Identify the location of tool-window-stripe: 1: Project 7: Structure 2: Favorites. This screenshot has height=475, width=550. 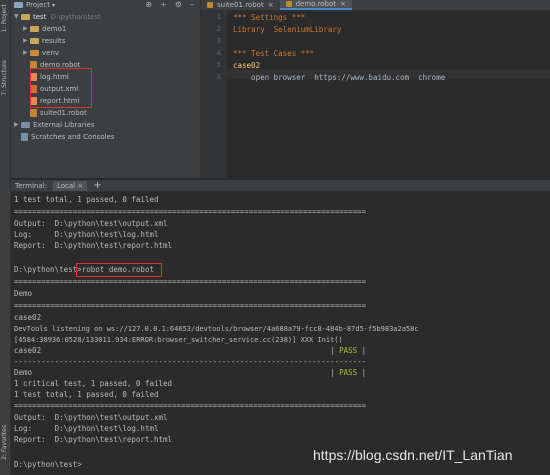
(5, 237).